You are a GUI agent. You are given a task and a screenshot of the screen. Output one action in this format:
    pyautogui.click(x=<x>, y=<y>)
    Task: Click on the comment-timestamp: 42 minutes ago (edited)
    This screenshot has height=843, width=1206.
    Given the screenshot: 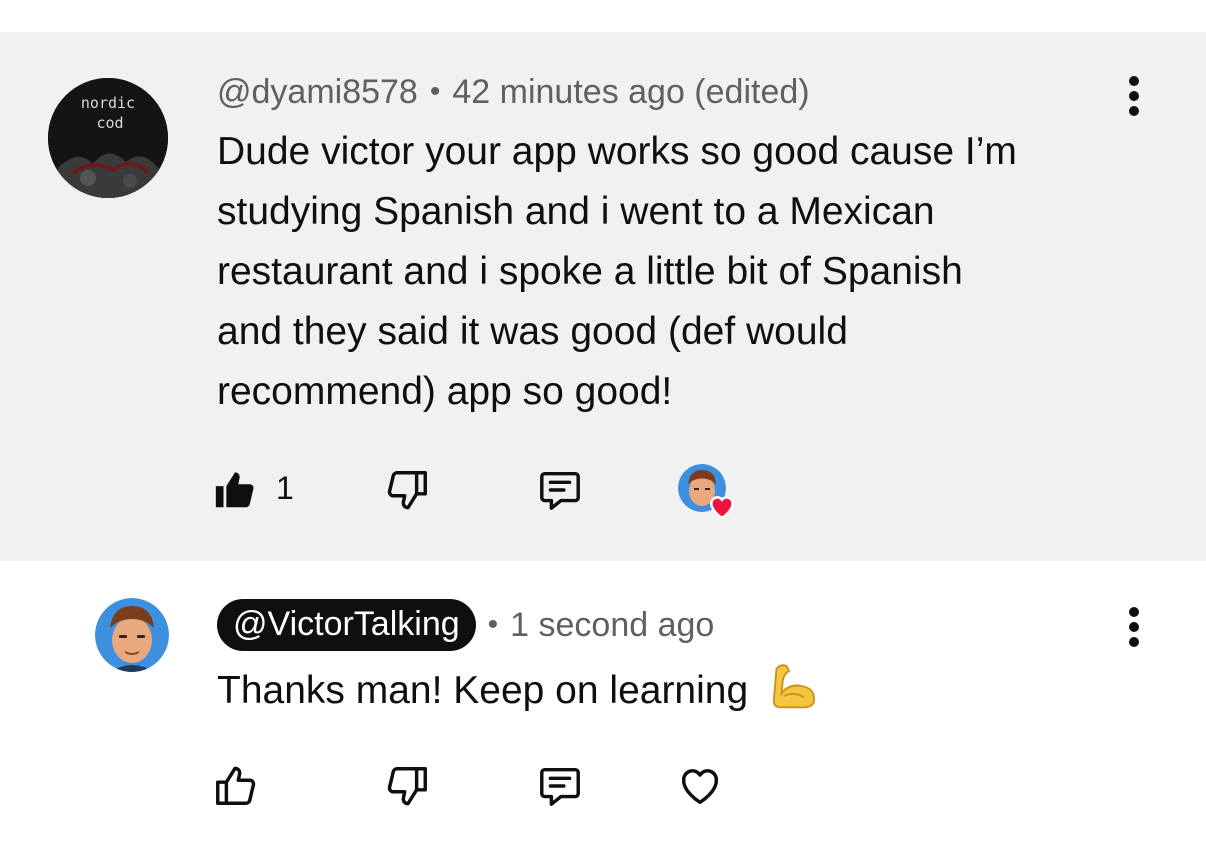 What is the action you would take?
    pyautogui.click(x=630, y=92)
    